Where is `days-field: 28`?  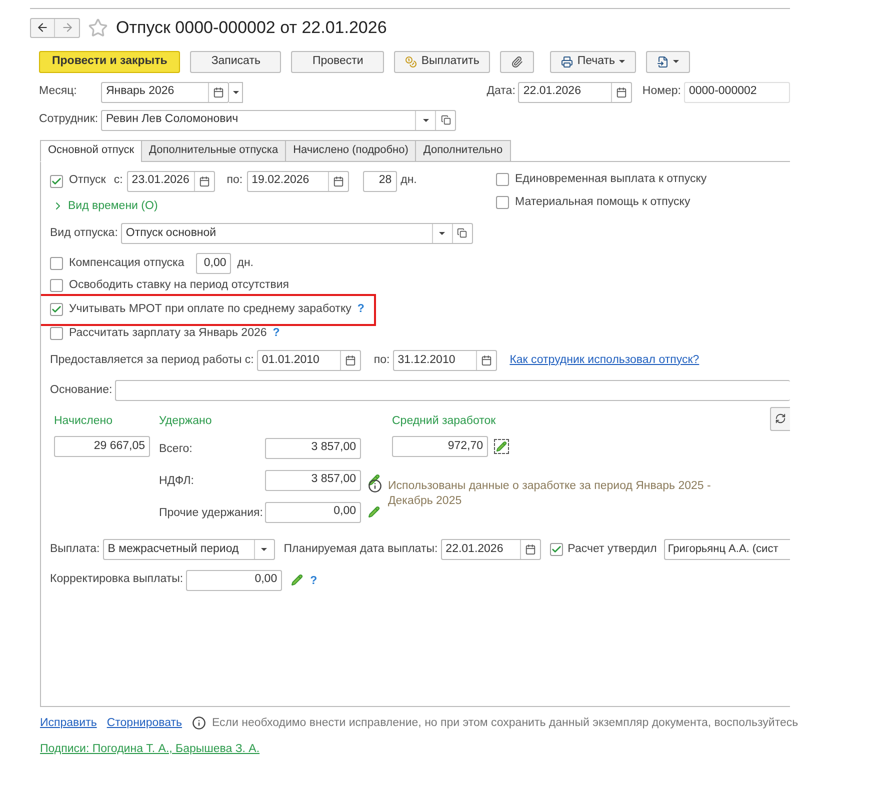 days-field: 28 is located at coordinates (379, 181).